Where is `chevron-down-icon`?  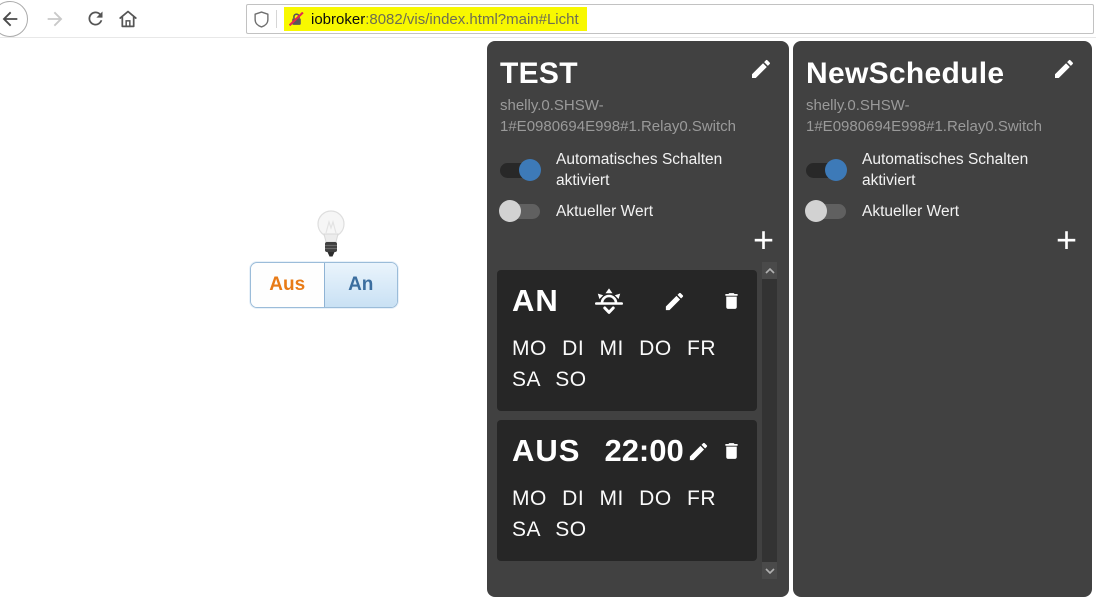 chevron-down-icon is located at coordinates (769, 570).